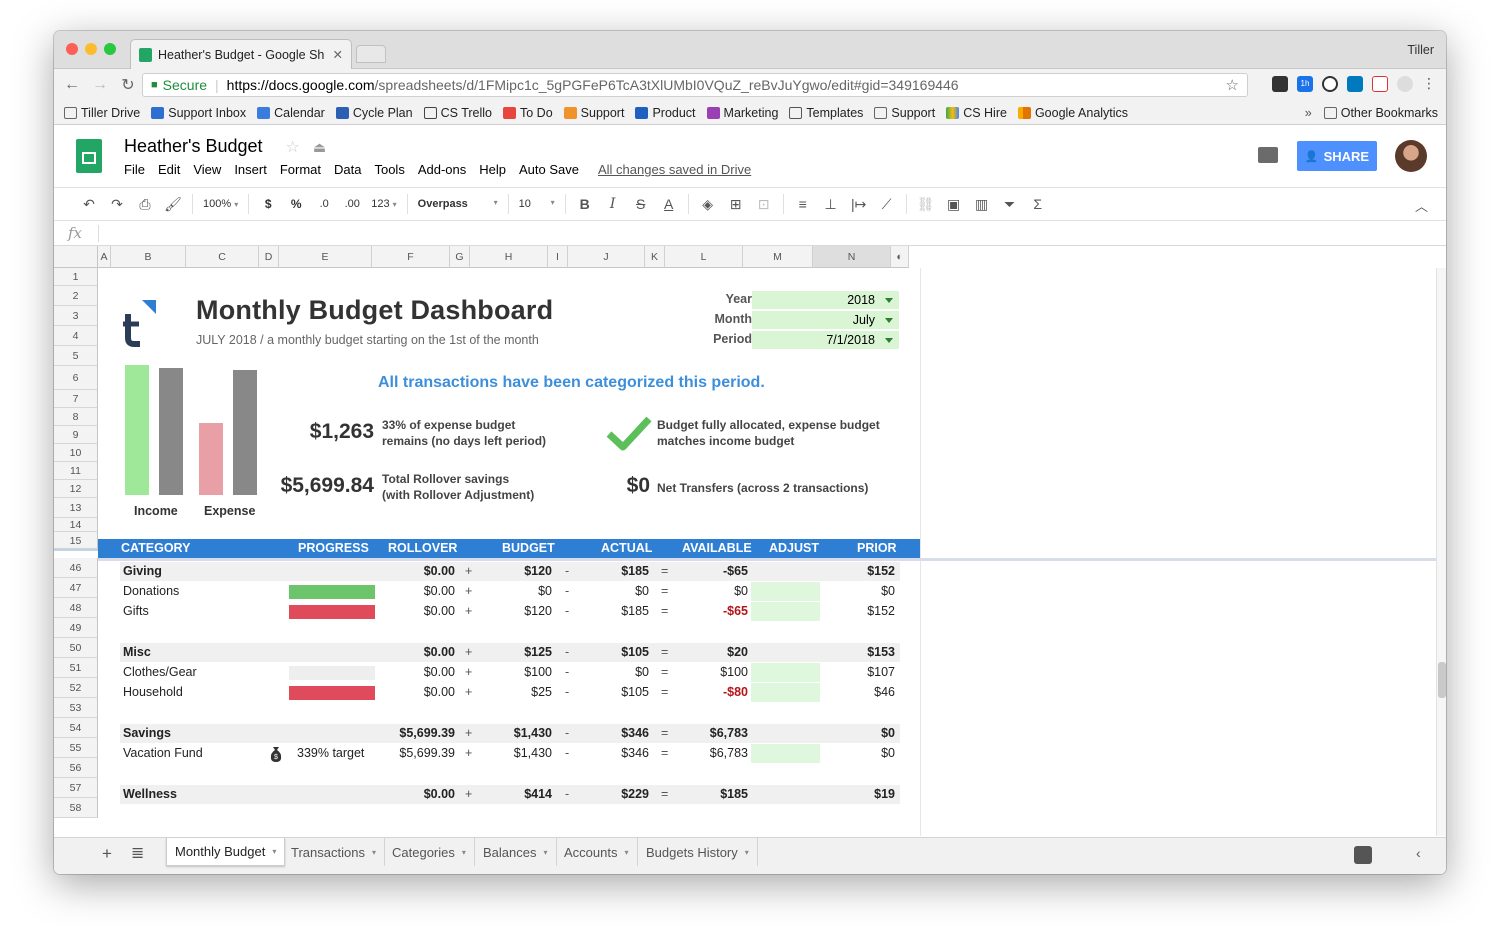  I want to click on paint-format-icon: 🖌, so click(173, 204).